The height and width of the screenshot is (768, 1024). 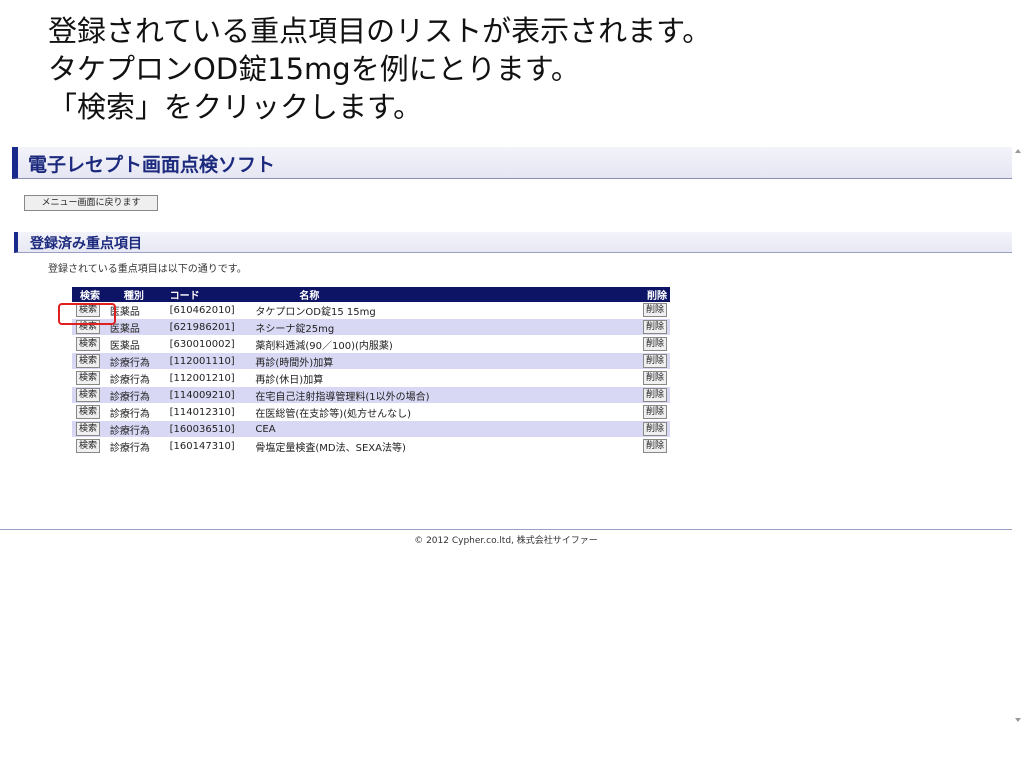 What do you see at coordinates (449, 361) in the screenshot?
I see `name-cell: 再診(時間外)加算` at bounding box center [449, 361].